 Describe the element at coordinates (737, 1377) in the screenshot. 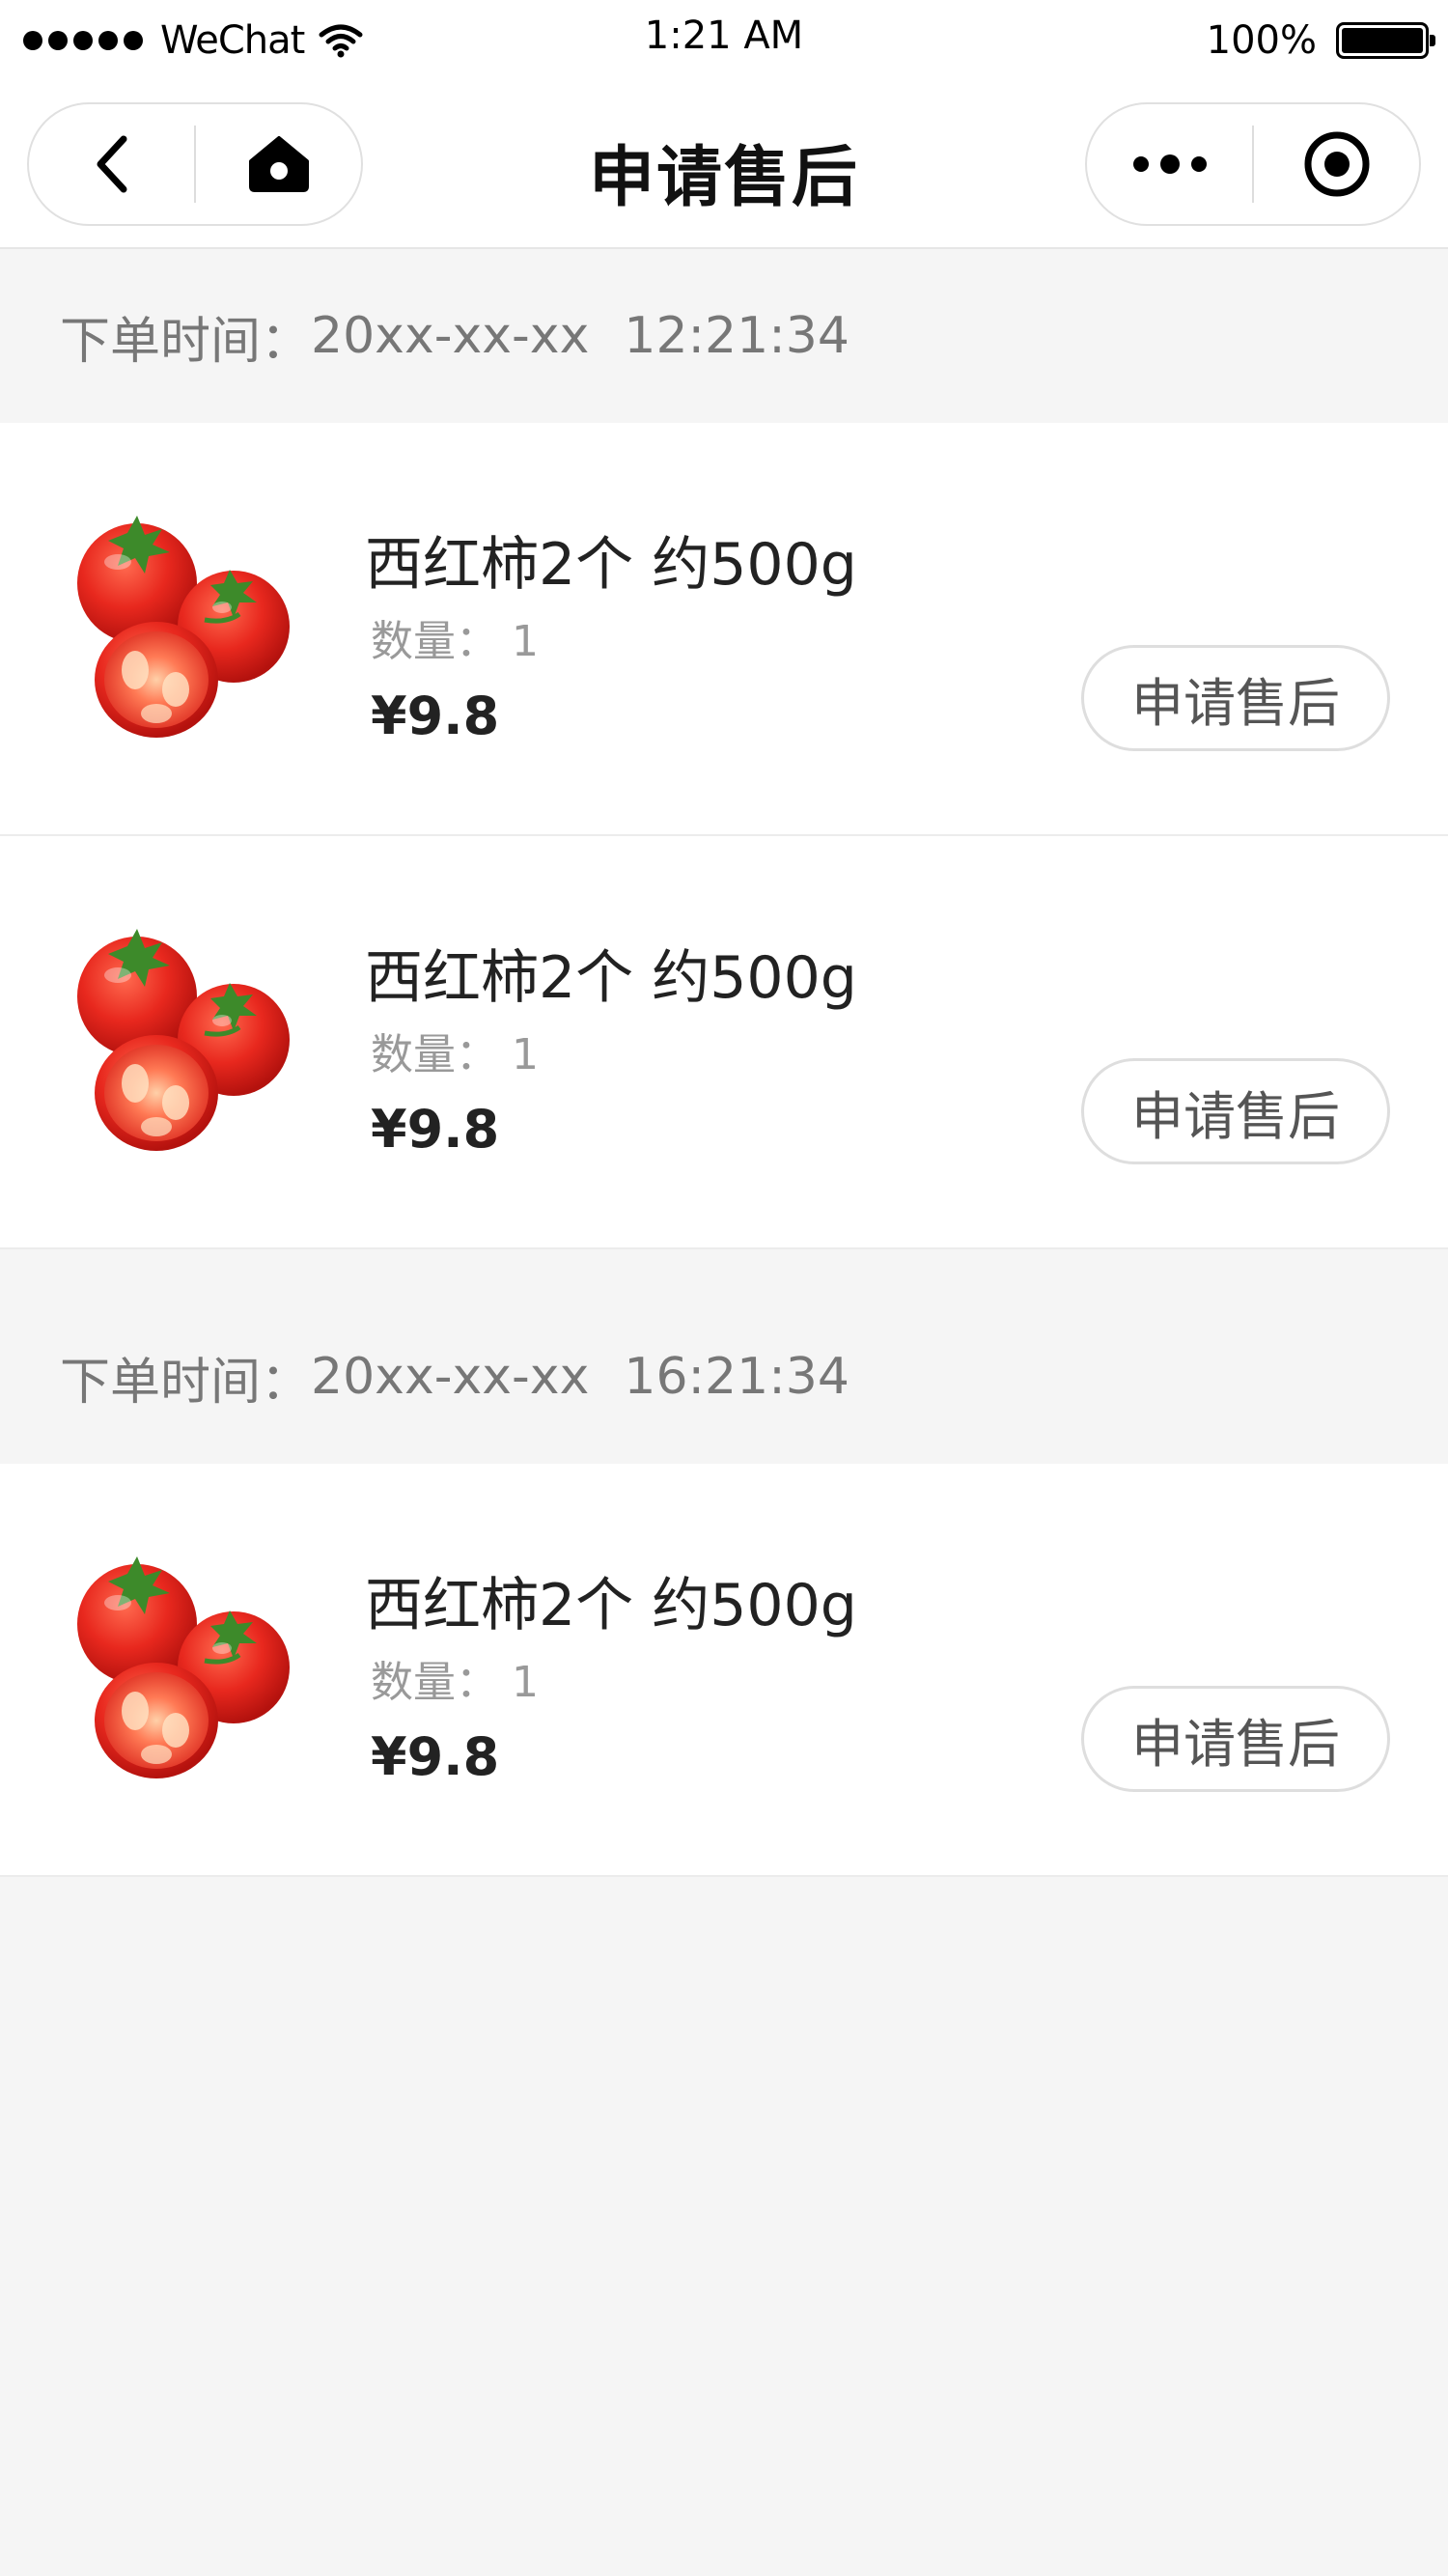

I see `order-time: 16:21:34` at that location.